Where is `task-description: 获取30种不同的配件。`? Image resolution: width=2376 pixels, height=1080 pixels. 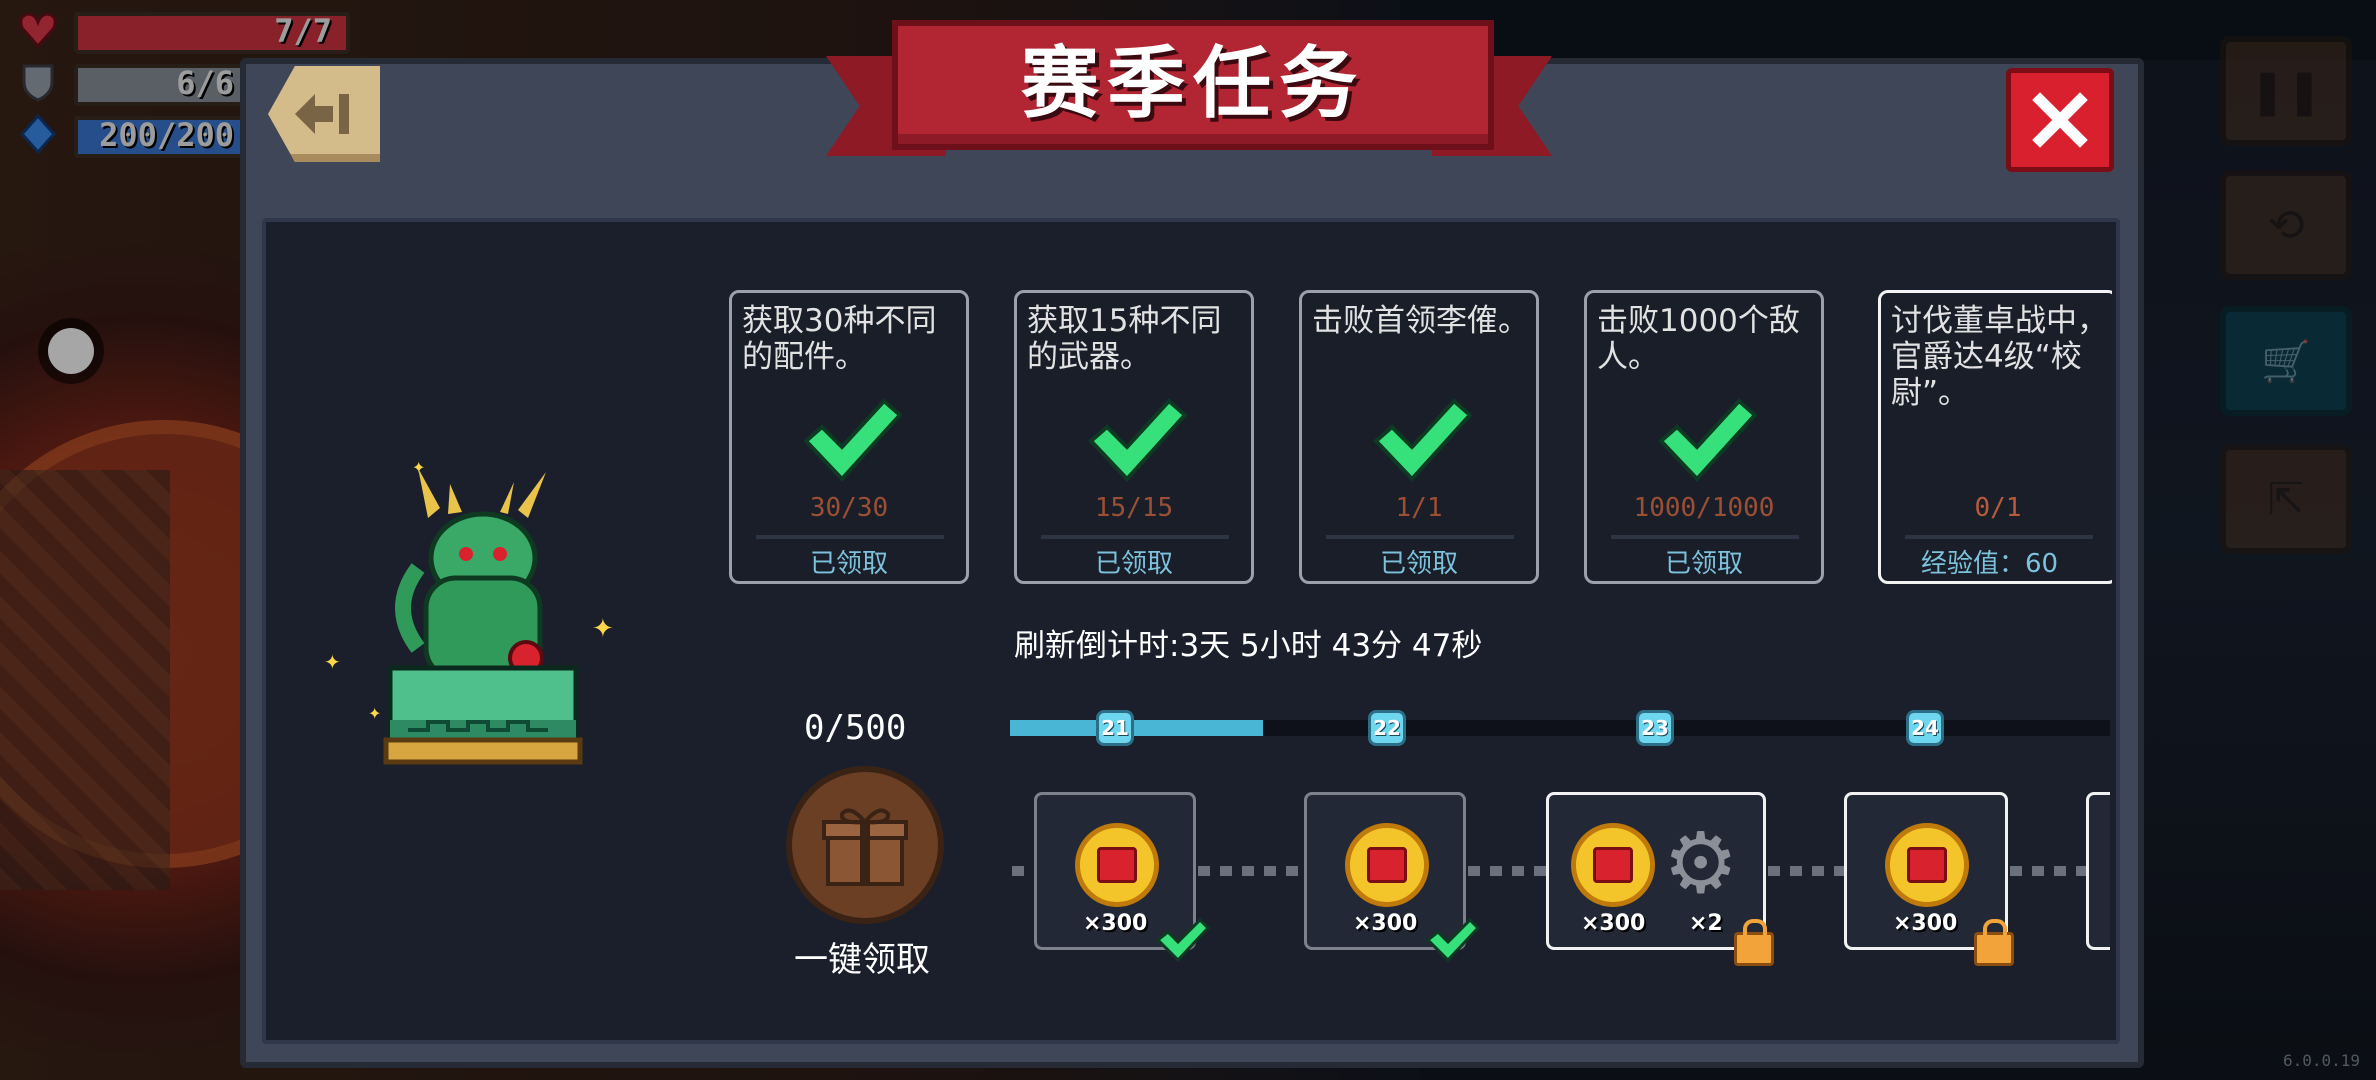 task-description: 获取30种不同的配件。 is located at coordinates (839, 339).